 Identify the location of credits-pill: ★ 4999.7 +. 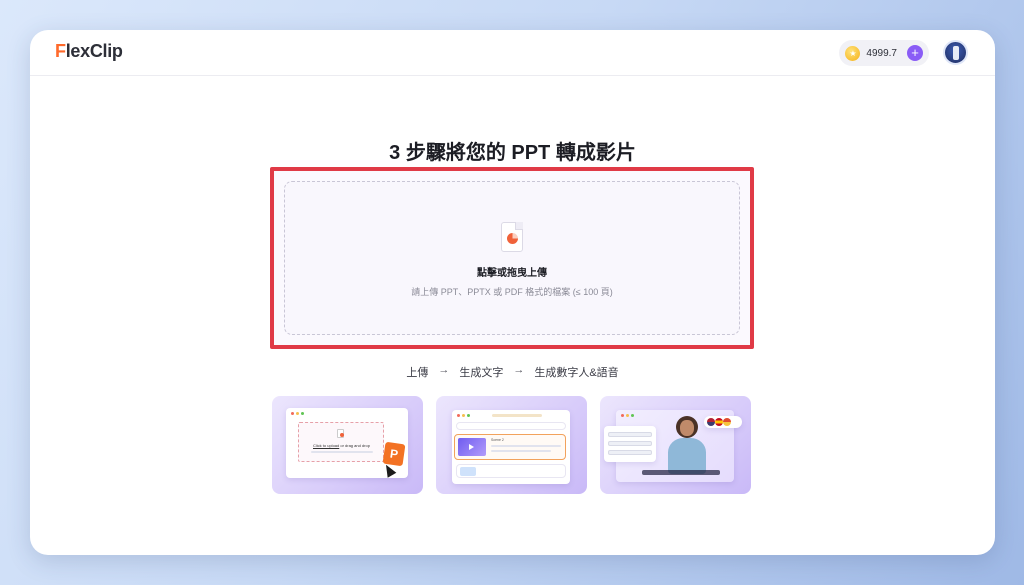
(884, 53).